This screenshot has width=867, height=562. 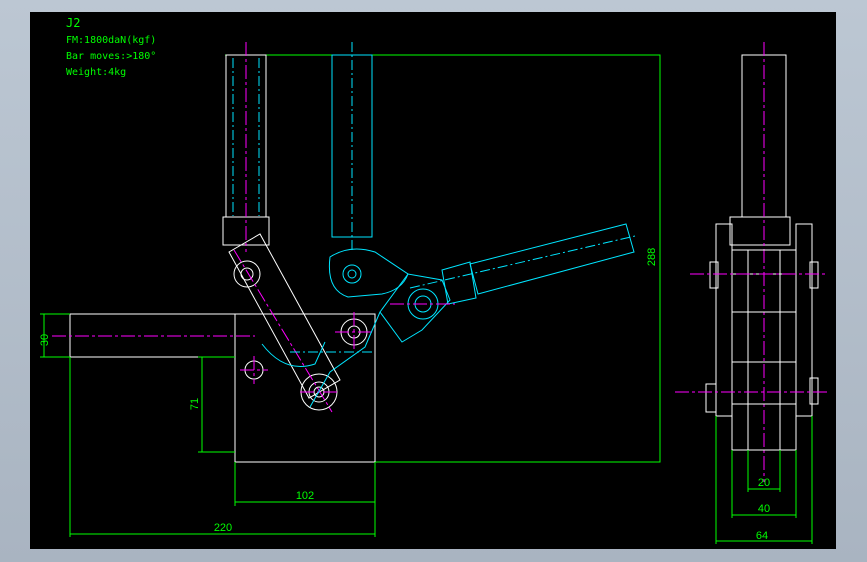 I want to click on side-bolt-upper-left, so click(x=714, y=275).